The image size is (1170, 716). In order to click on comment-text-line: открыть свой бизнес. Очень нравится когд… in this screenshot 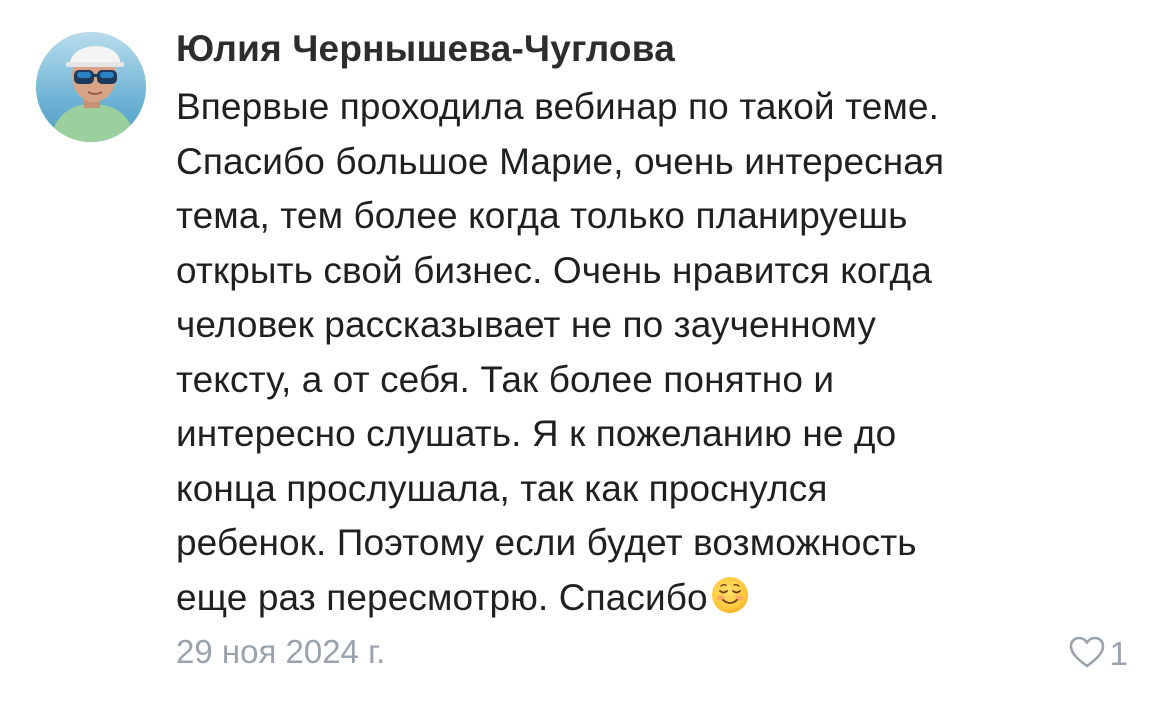, I will do `click(554, 270)`.